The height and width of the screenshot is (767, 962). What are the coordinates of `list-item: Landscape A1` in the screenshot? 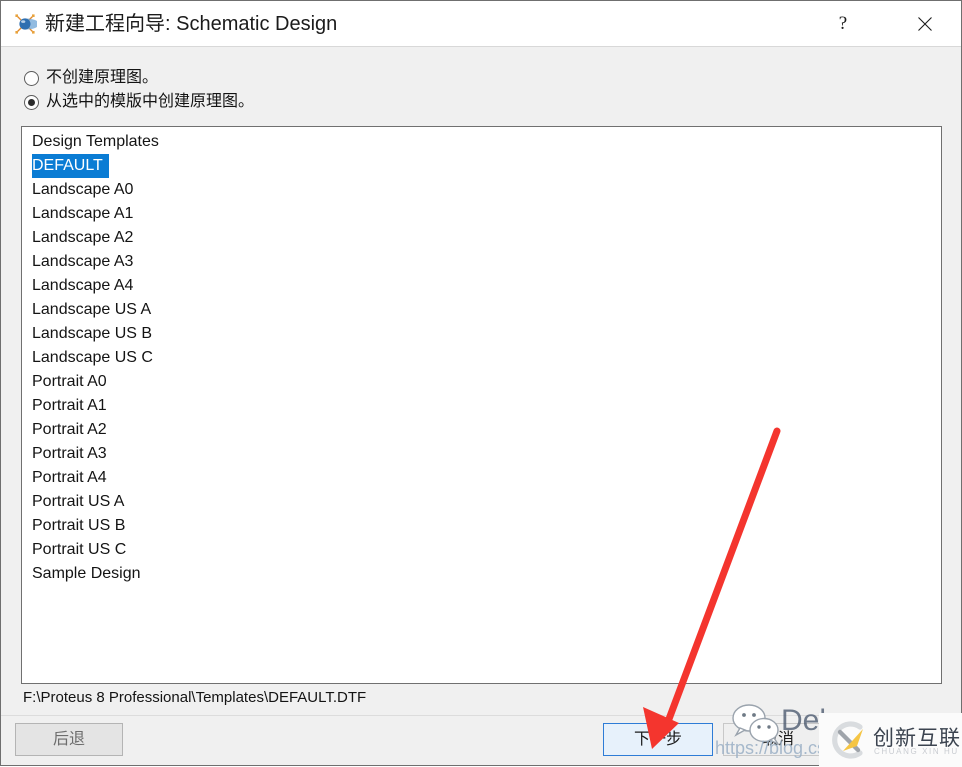 It's located at (481, 214).